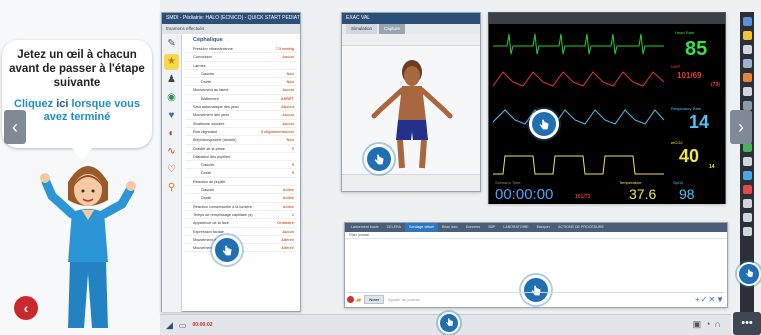 This screenshot has height=335, width=761. I want to click on exam-row: Mouvement des yeux Aucun, so click(241, 115).